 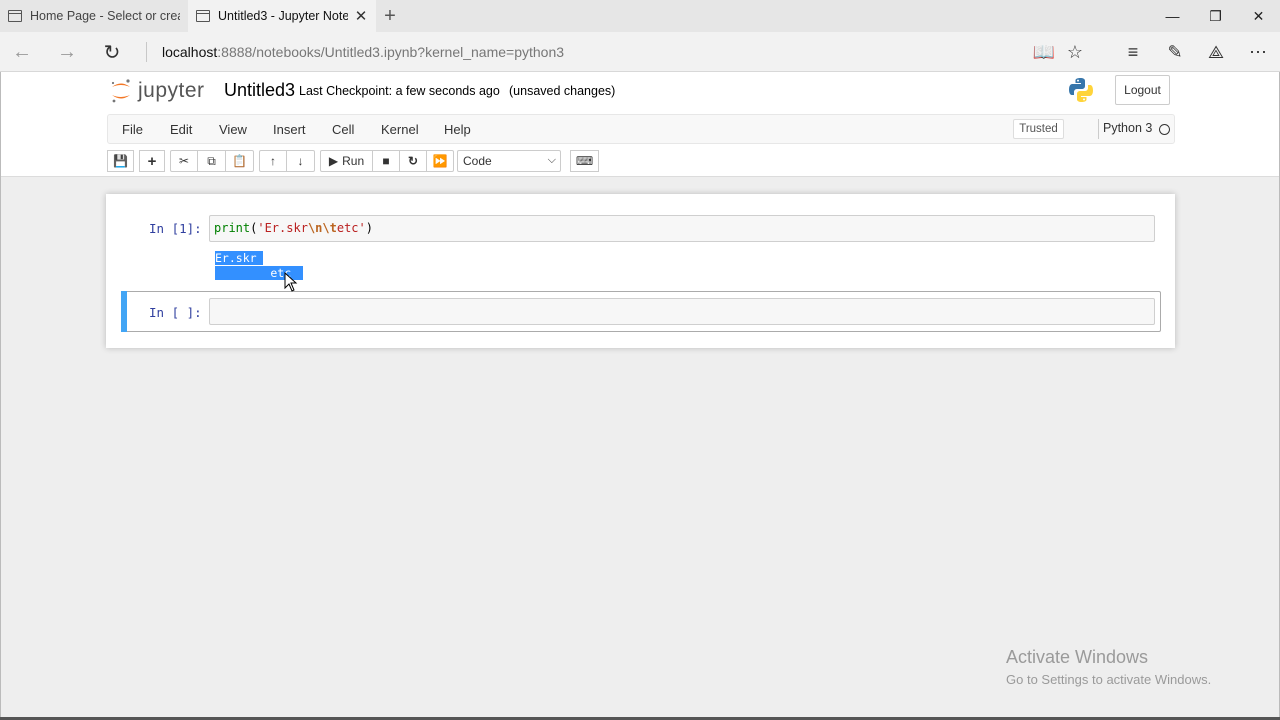 What do you see at coordinates (171, 90) in the screenshot?
I see `logo-text: jupyter` at bounding box center [171, 90].